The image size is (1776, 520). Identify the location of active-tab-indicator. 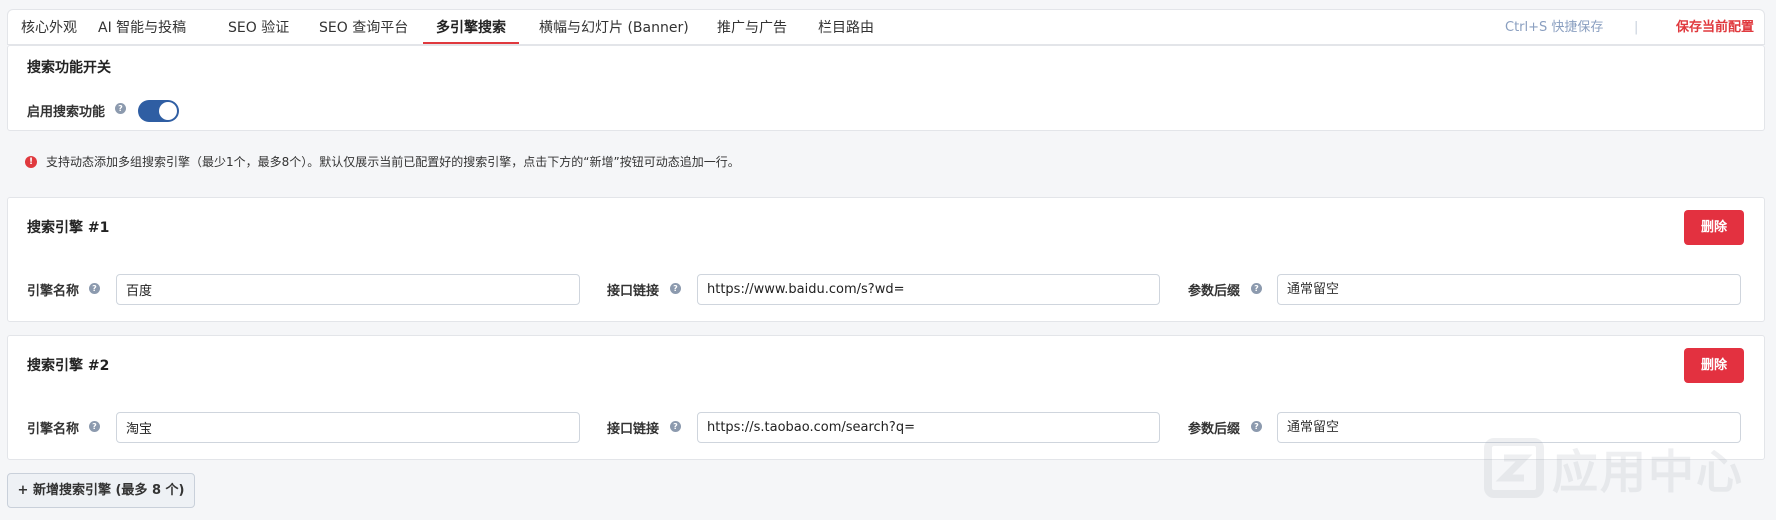
(471, 43).